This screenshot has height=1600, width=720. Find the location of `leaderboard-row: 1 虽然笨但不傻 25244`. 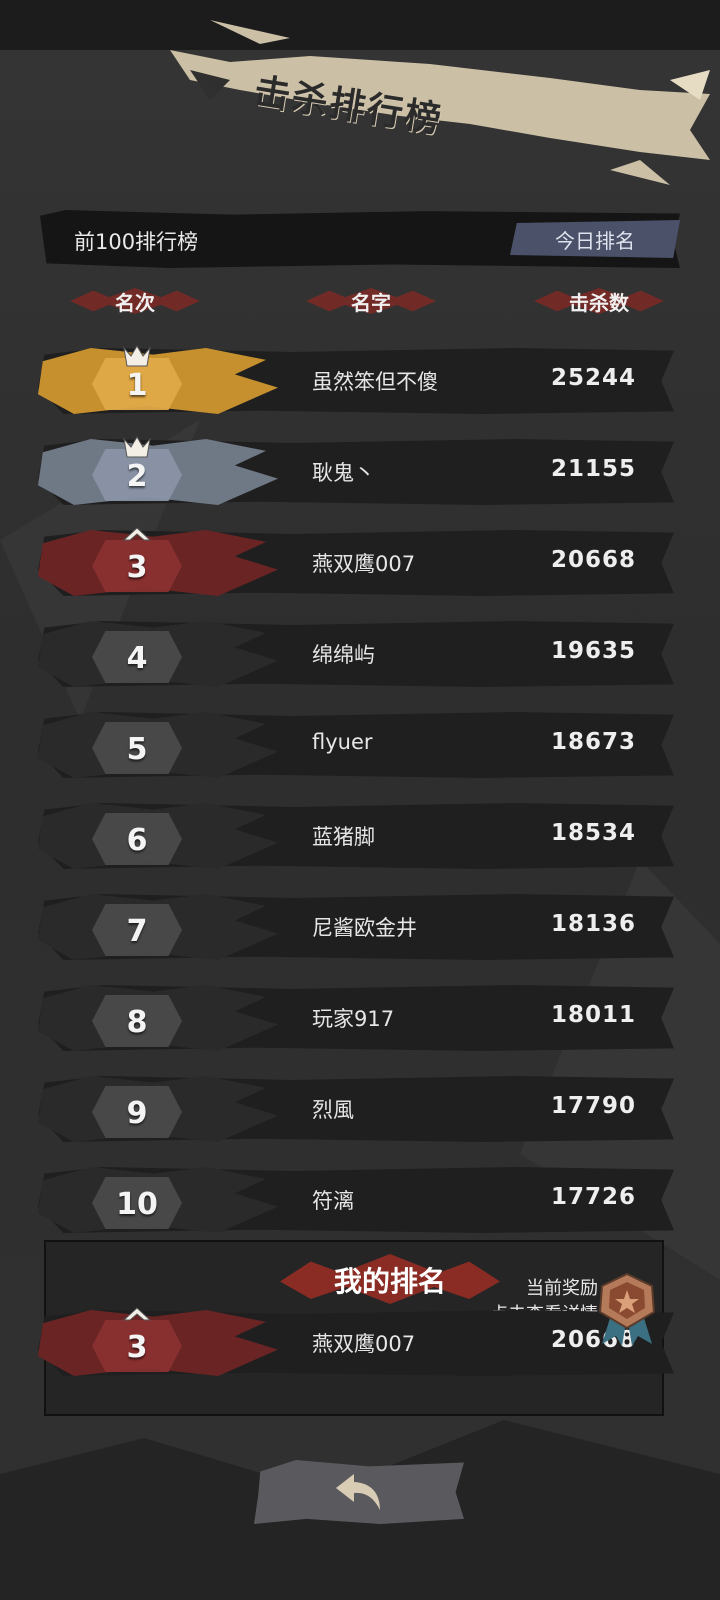

leaderboard-row: 1 虽然笨但不傻 25244 is located at coordinates (356, 380).